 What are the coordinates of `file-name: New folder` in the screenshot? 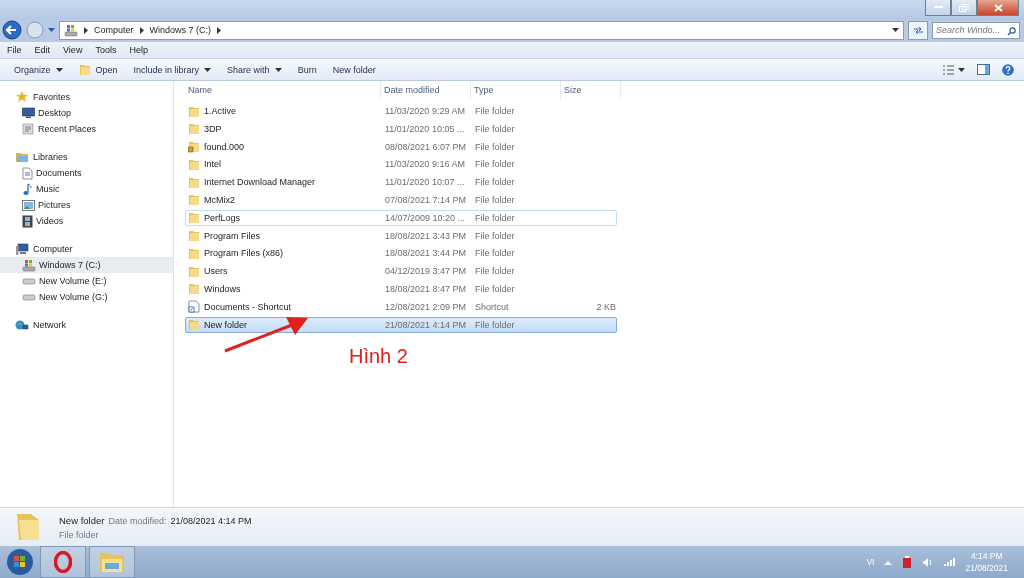 It's located at (226, 324).